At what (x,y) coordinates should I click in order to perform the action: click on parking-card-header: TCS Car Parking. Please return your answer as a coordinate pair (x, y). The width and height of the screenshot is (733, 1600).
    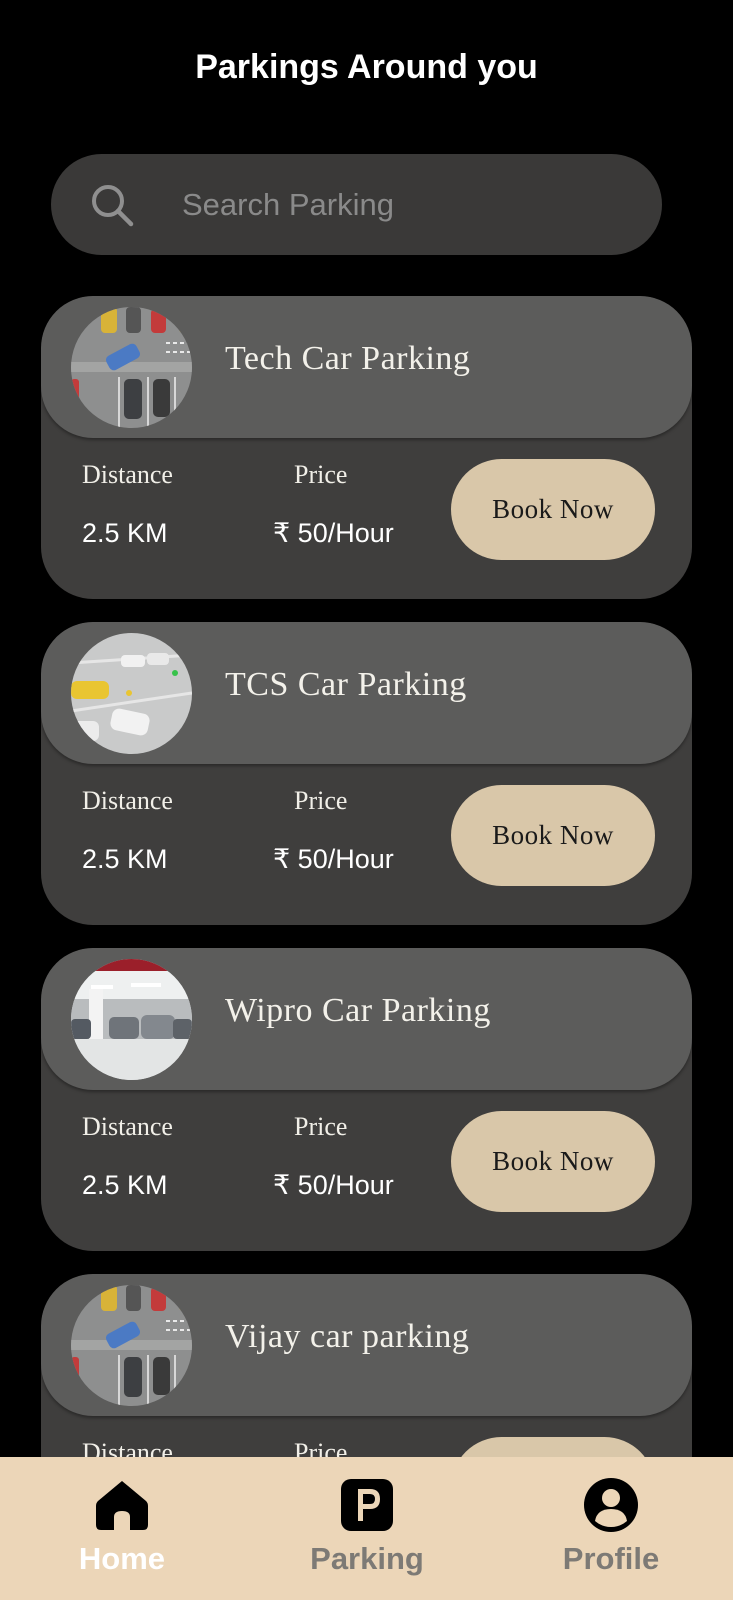
    Looking at the image, I should click on (366, 693).